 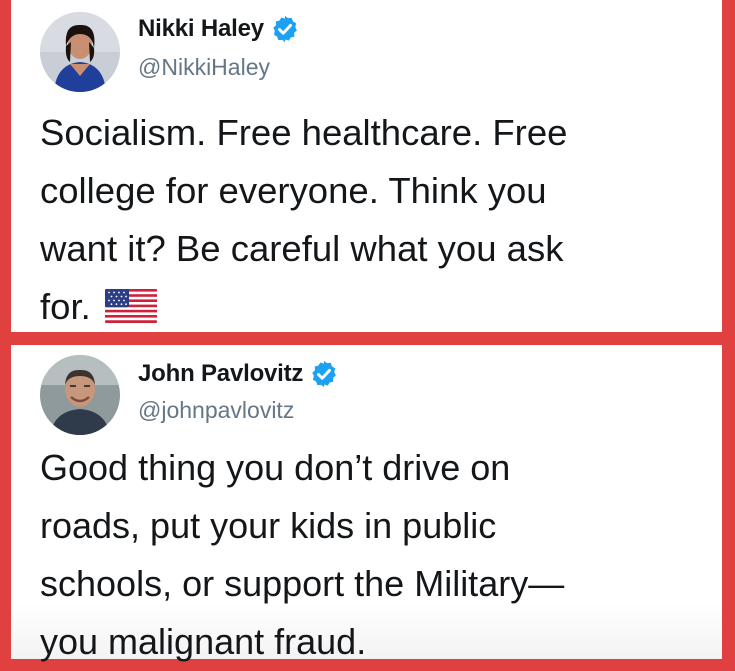 What do you see at coordinates (220, 374) in the screenshot?
I see `display-name: John Pavlovitz` at bounding box center [220, 374].